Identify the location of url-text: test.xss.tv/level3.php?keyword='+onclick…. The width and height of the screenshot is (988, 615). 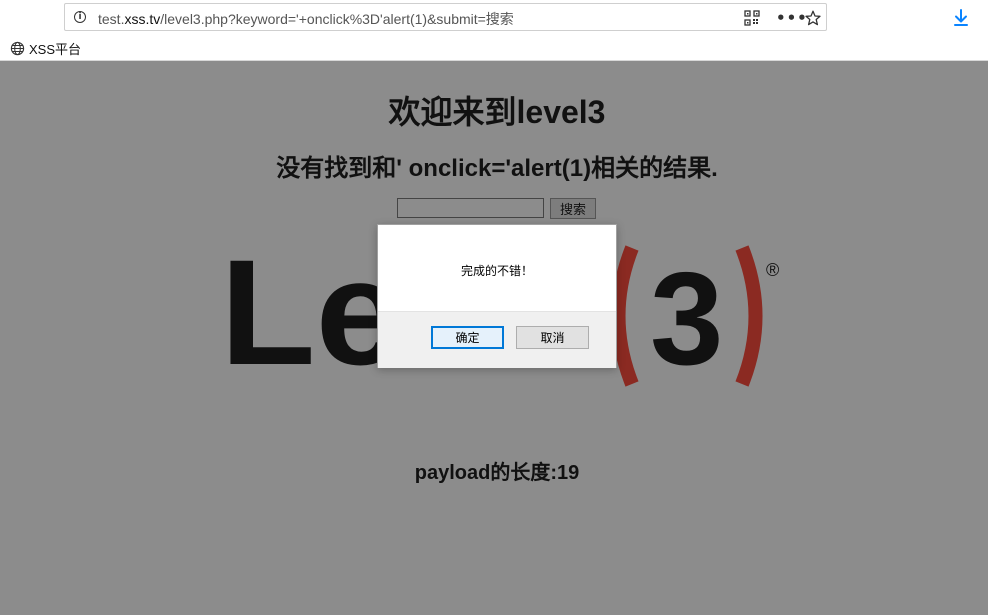
(306, 19).